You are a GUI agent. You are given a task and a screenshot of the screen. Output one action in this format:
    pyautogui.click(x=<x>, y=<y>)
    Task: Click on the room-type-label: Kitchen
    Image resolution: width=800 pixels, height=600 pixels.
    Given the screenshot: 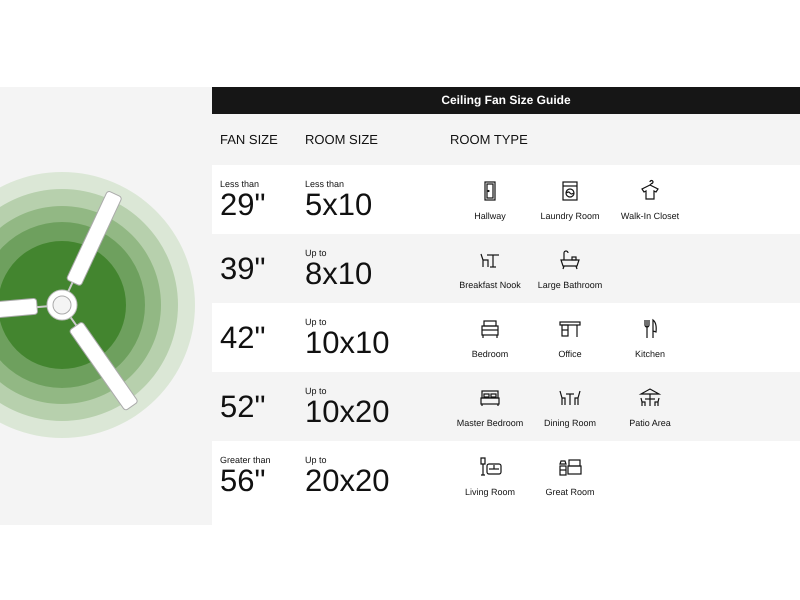 What is the action you would take?
    pyautogui.click(x=650, y=353)
    